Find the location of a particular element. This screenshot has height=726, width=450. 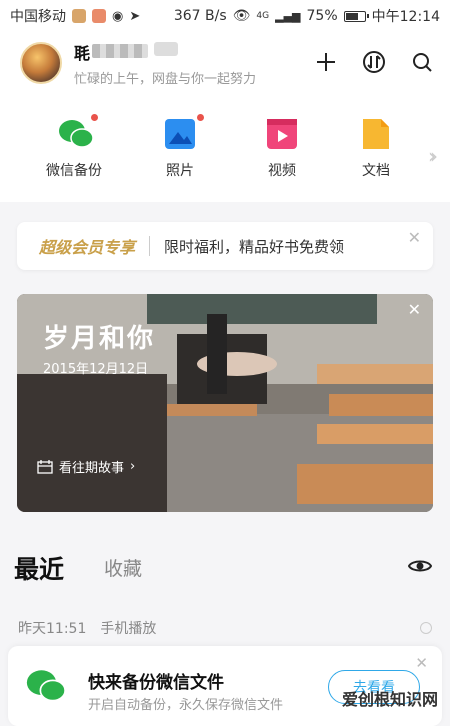

tab-favorites: 收藏 is located at coordinates (123, 567).